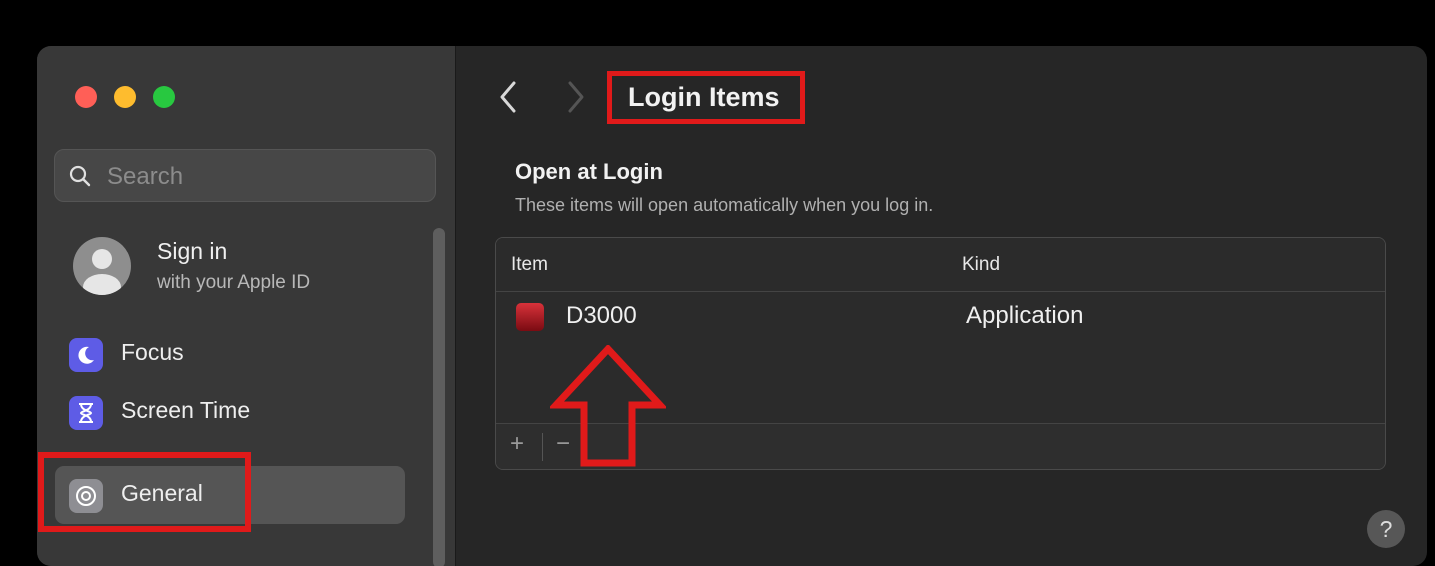 The image size is (1435, 566). What do you see at coordinates (144, 492) in the screenshot?
I see `annotation-box-general` at bounding box center [144, 492].